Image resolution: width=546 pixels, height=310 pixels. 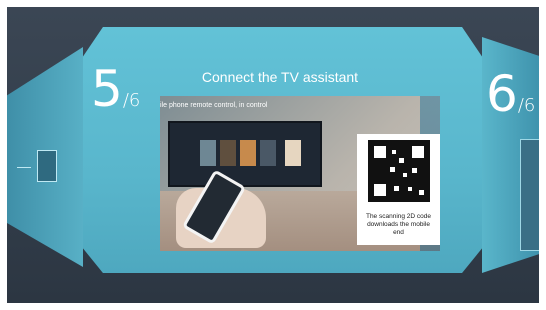 I want to click on tv-screen, so click(x=245, y=154).